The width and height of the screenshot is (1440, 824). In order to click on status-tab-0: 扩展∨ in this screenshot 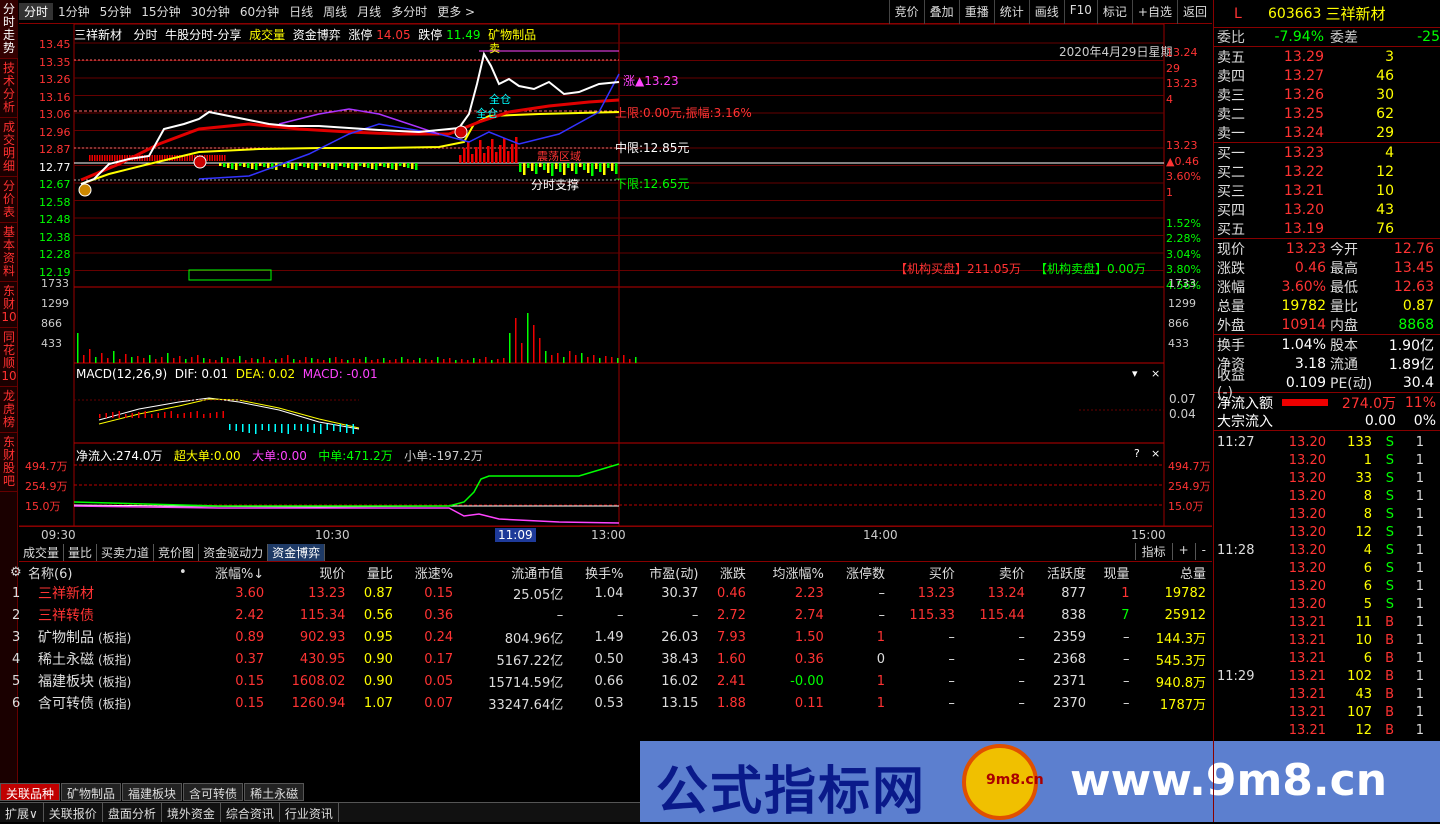, I will do `click(22, 812)`.